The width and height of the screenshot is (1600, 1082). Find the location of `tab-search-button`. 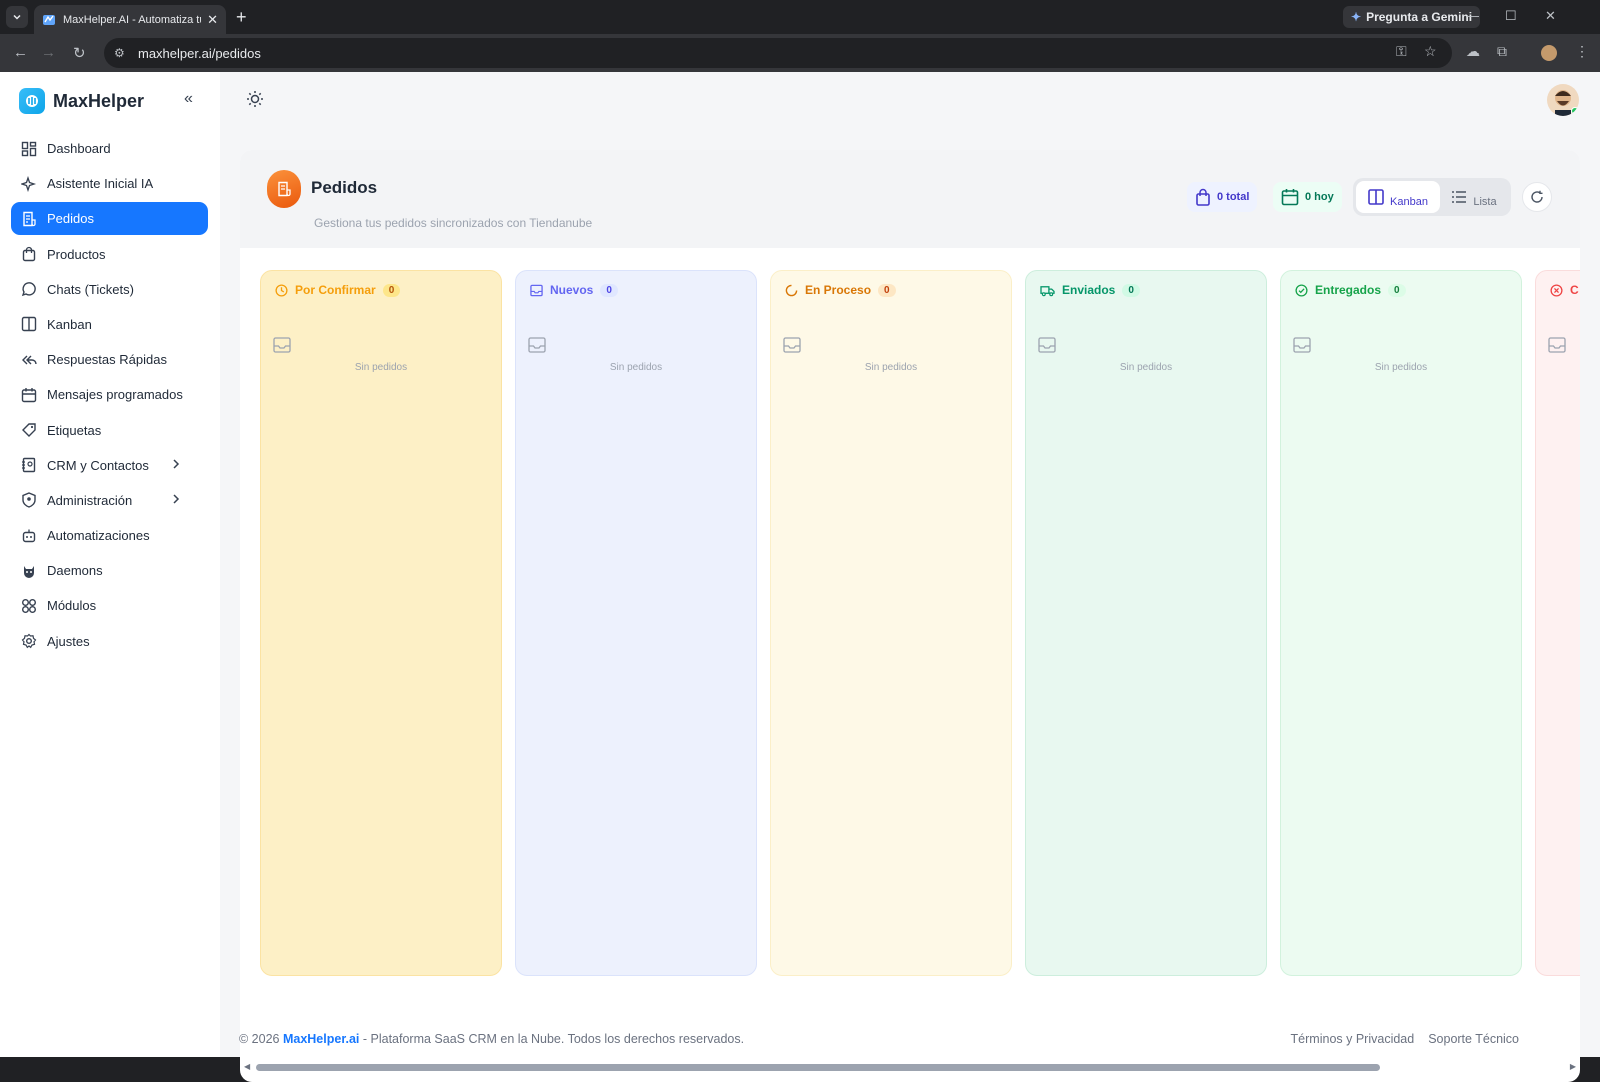

tab-search-button is located at coordinates (17, 17).